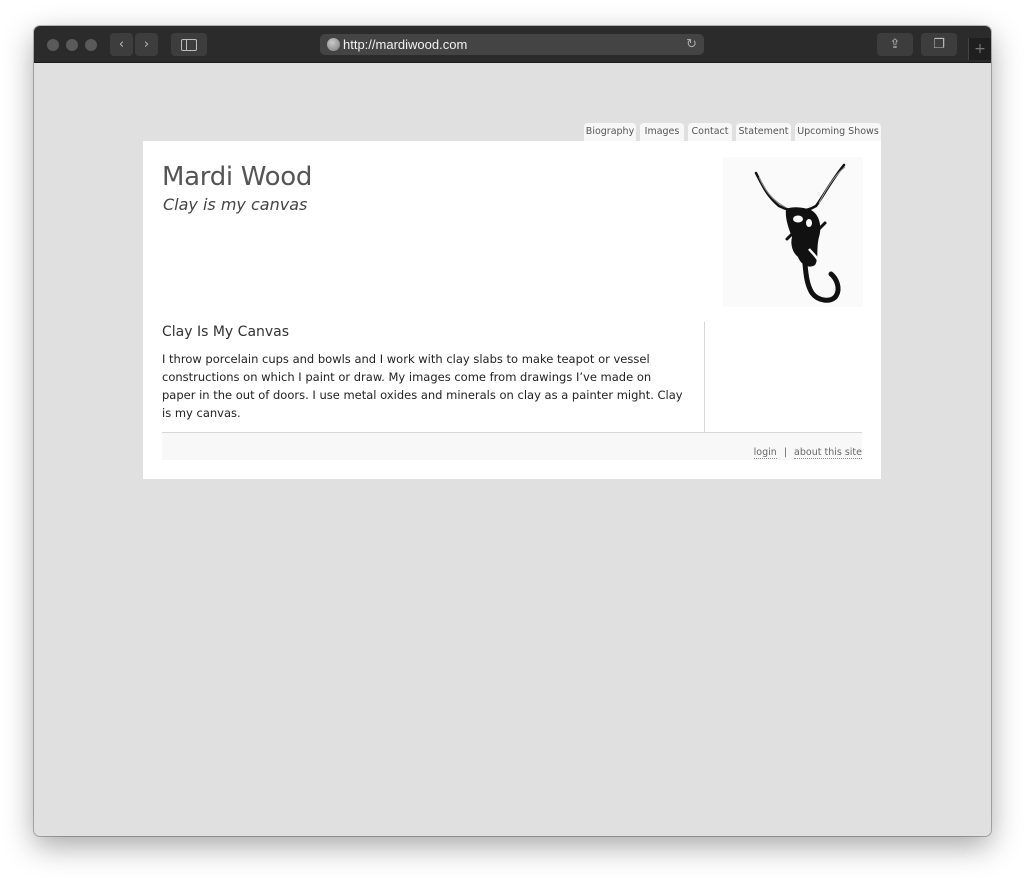 The image size is (1024, 878). Describe the element at coordinates (691, 44) in the screenshot. I see `reload-icon: ↻` at that location.